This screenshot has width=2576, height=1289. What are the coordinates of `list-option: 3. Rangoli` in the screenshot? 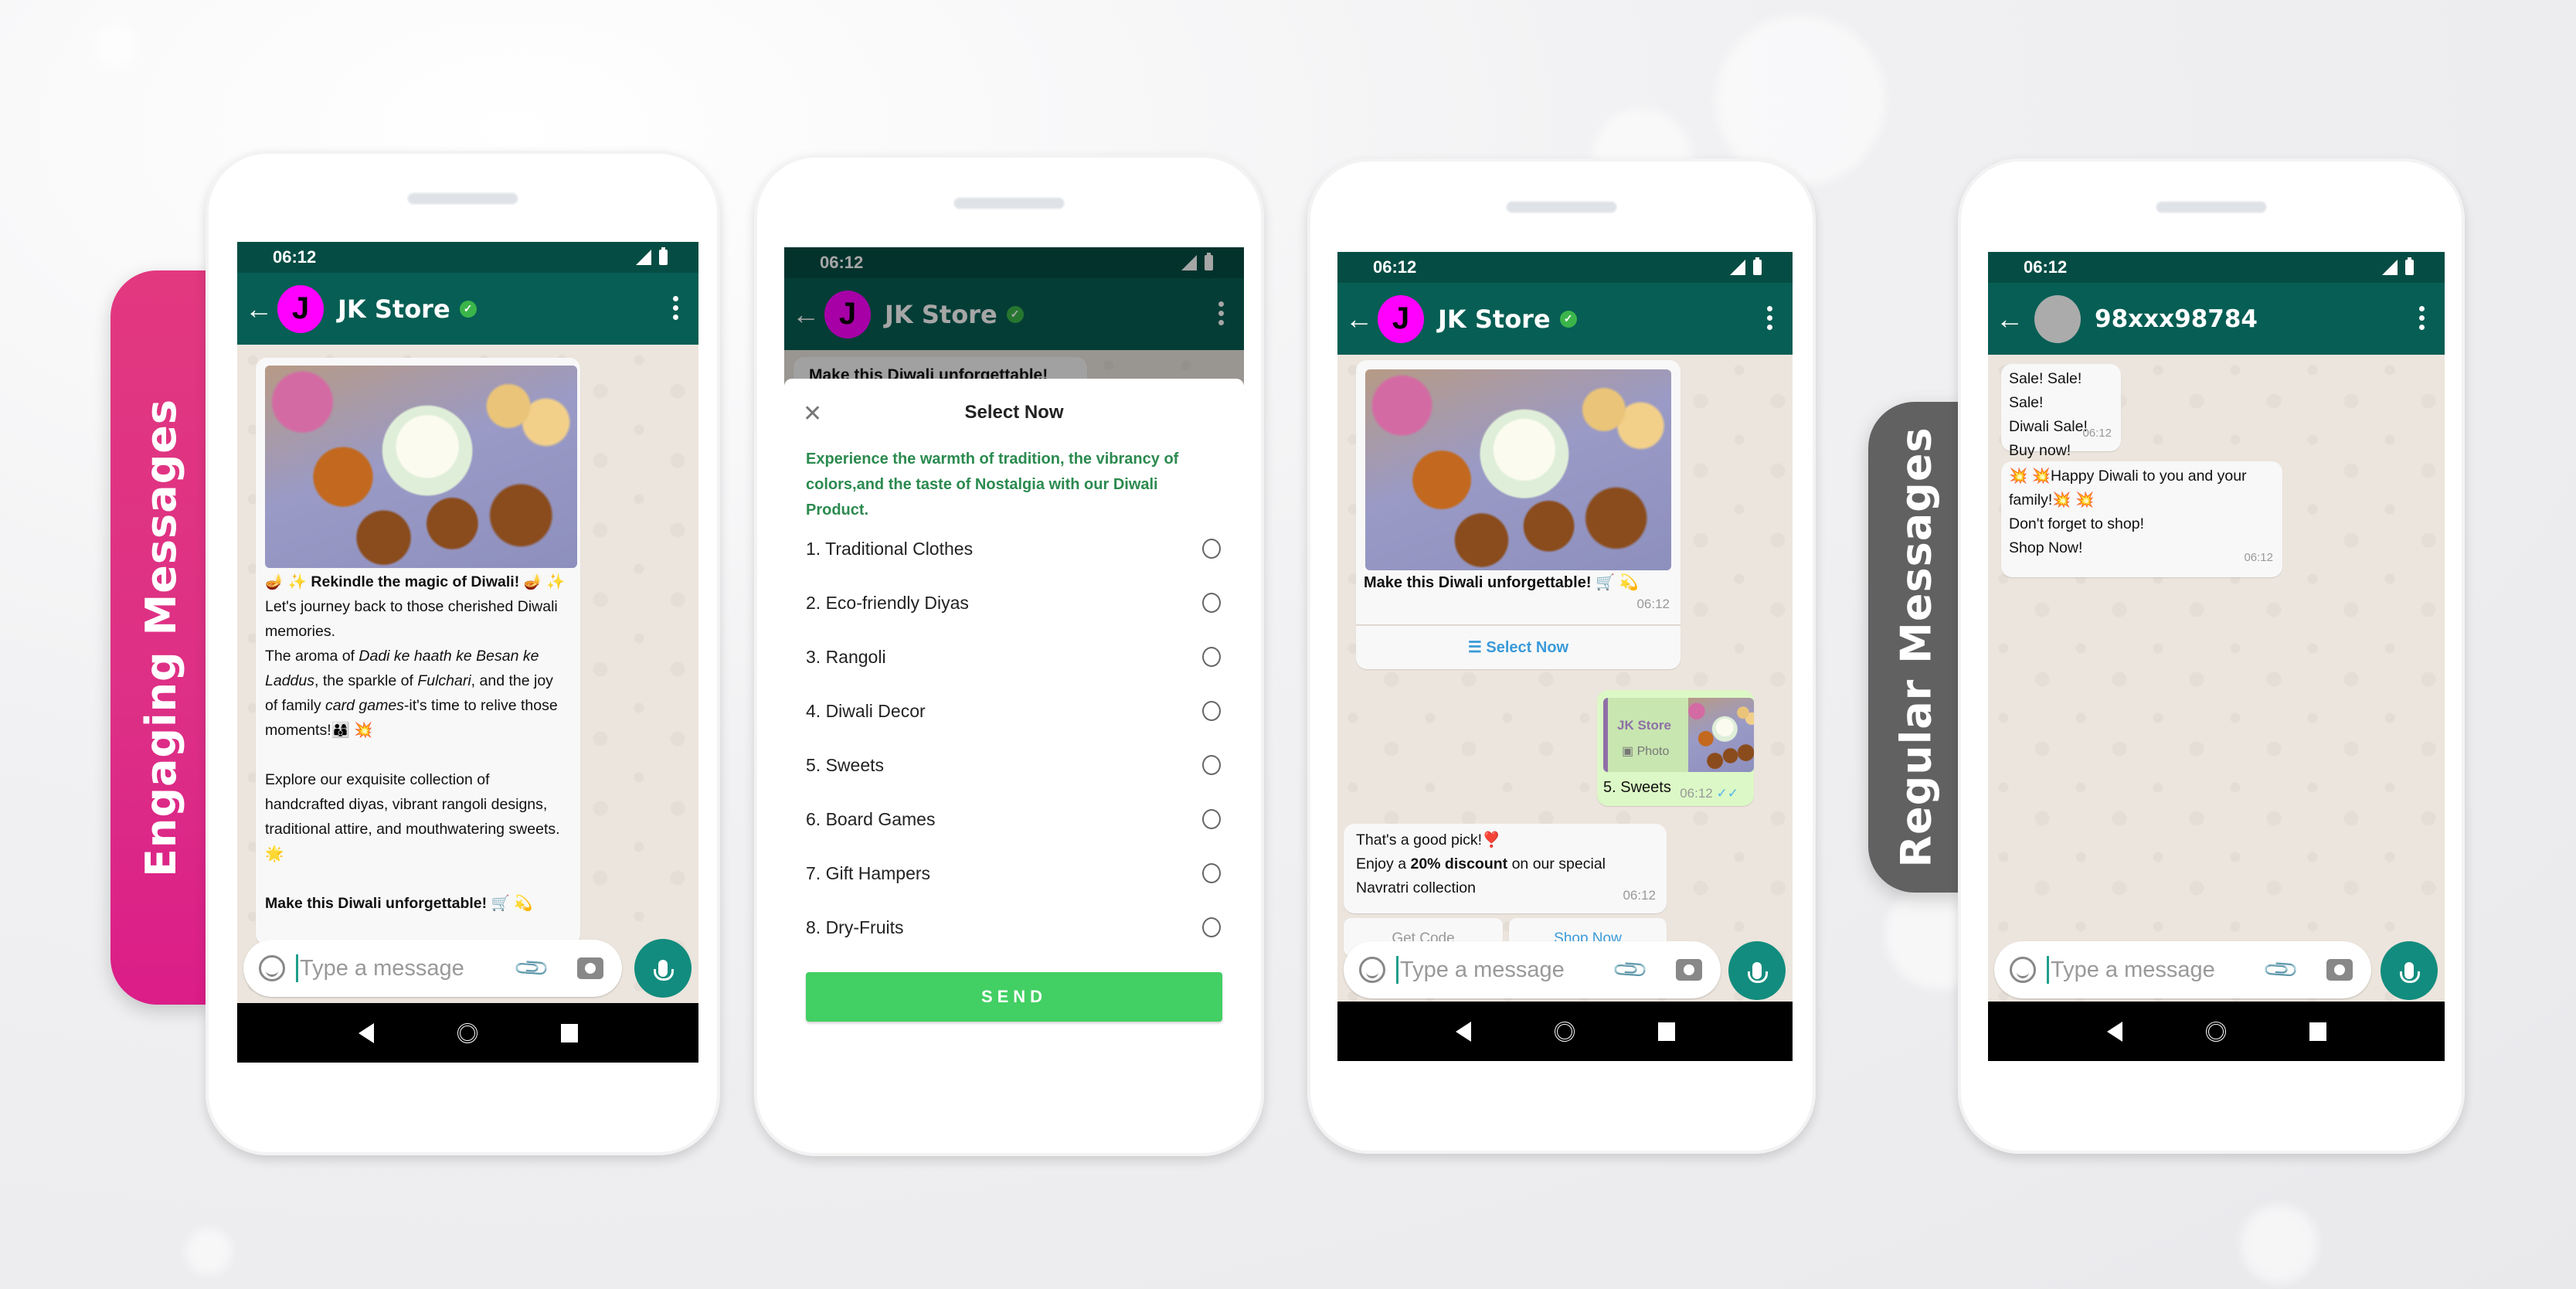 It's located at (1013, 656).